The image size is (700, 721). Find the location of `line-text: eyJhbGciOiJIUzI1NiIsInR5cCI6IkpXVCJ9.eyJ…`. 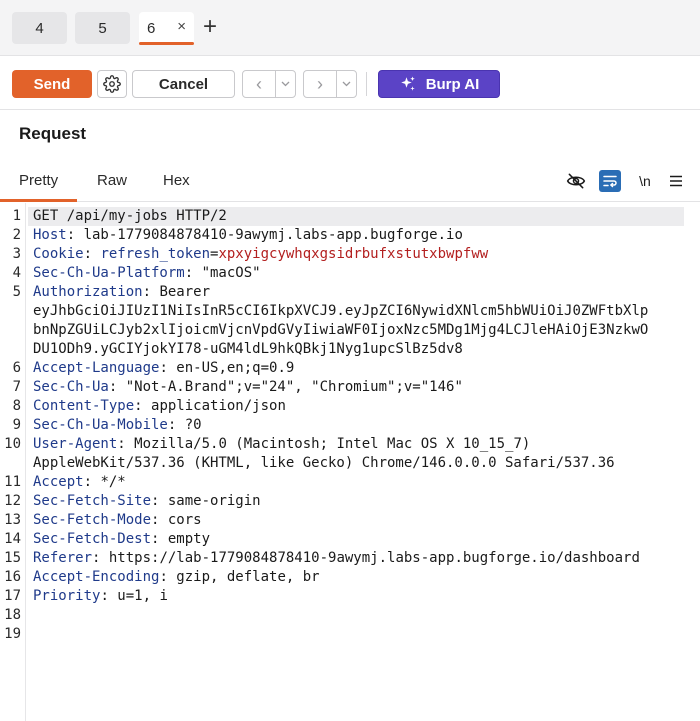

line-text: eyJhbGciOiJIUzI1NiIsInR5cCI6IkpXVCJ9.eyJ… is located at coordinates (341, 311).